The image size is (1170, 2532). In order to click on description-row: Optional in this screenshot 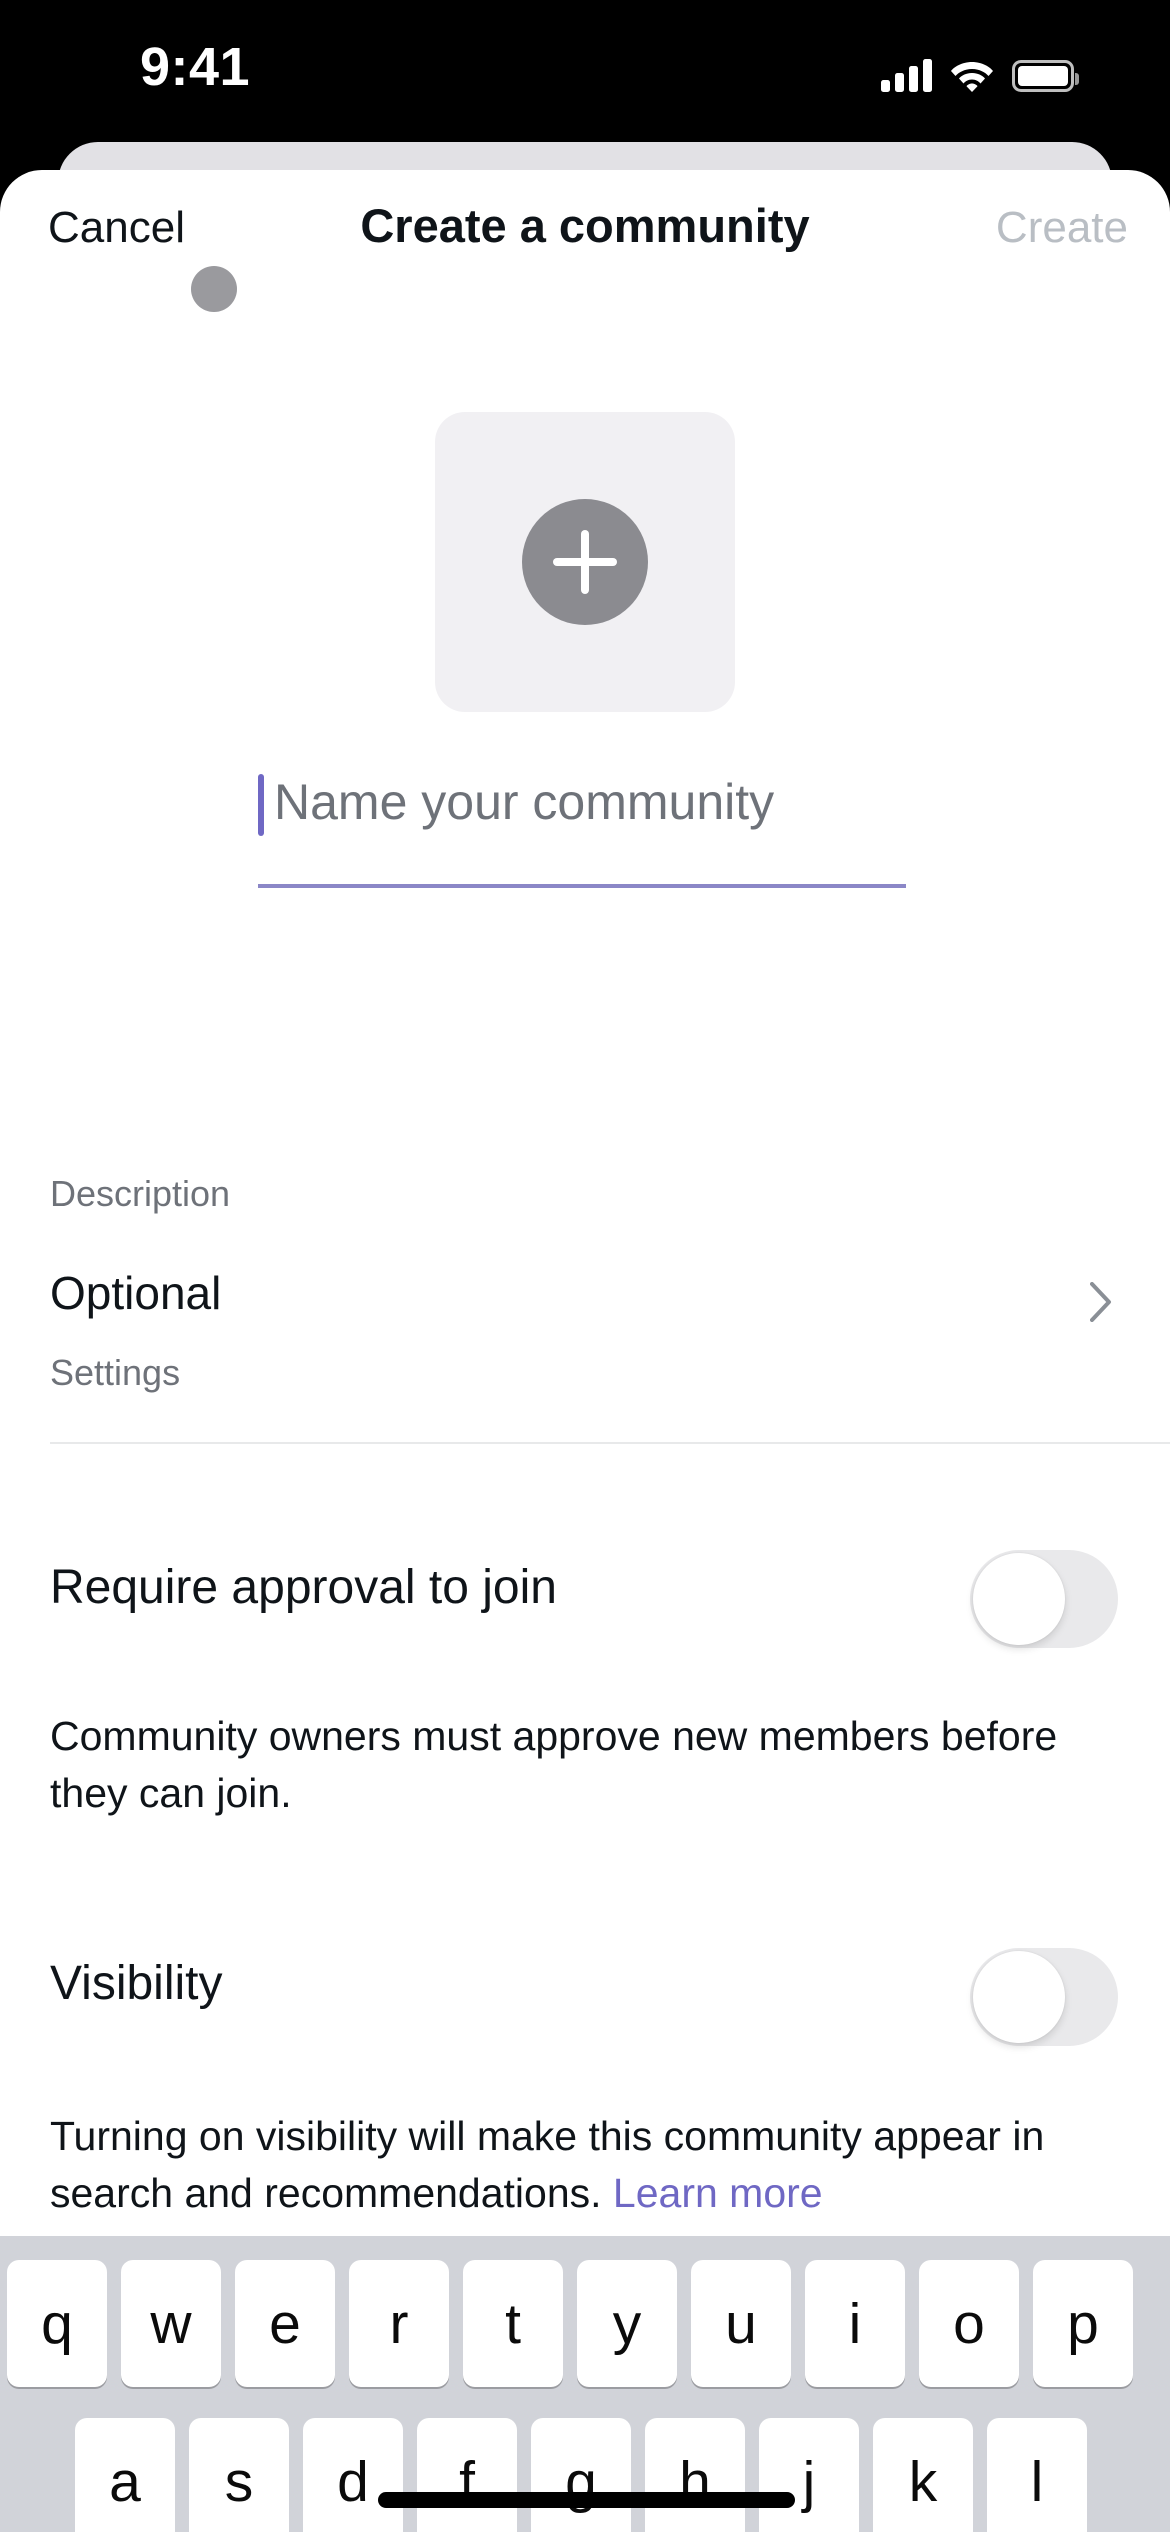, I will do `click(585, 1308)`.